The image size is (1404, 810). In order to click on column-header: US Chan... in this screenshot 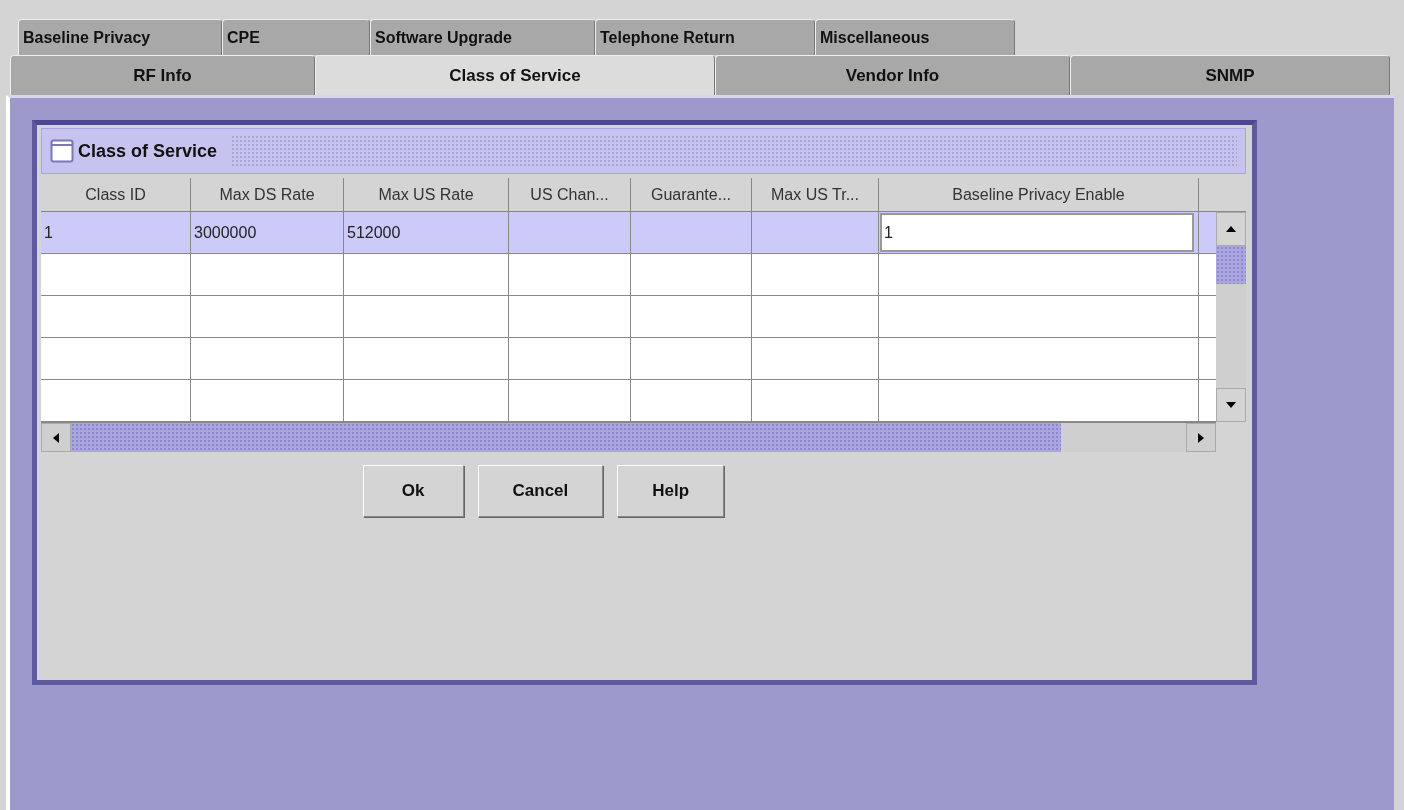, I will do `click(570, 195)`.